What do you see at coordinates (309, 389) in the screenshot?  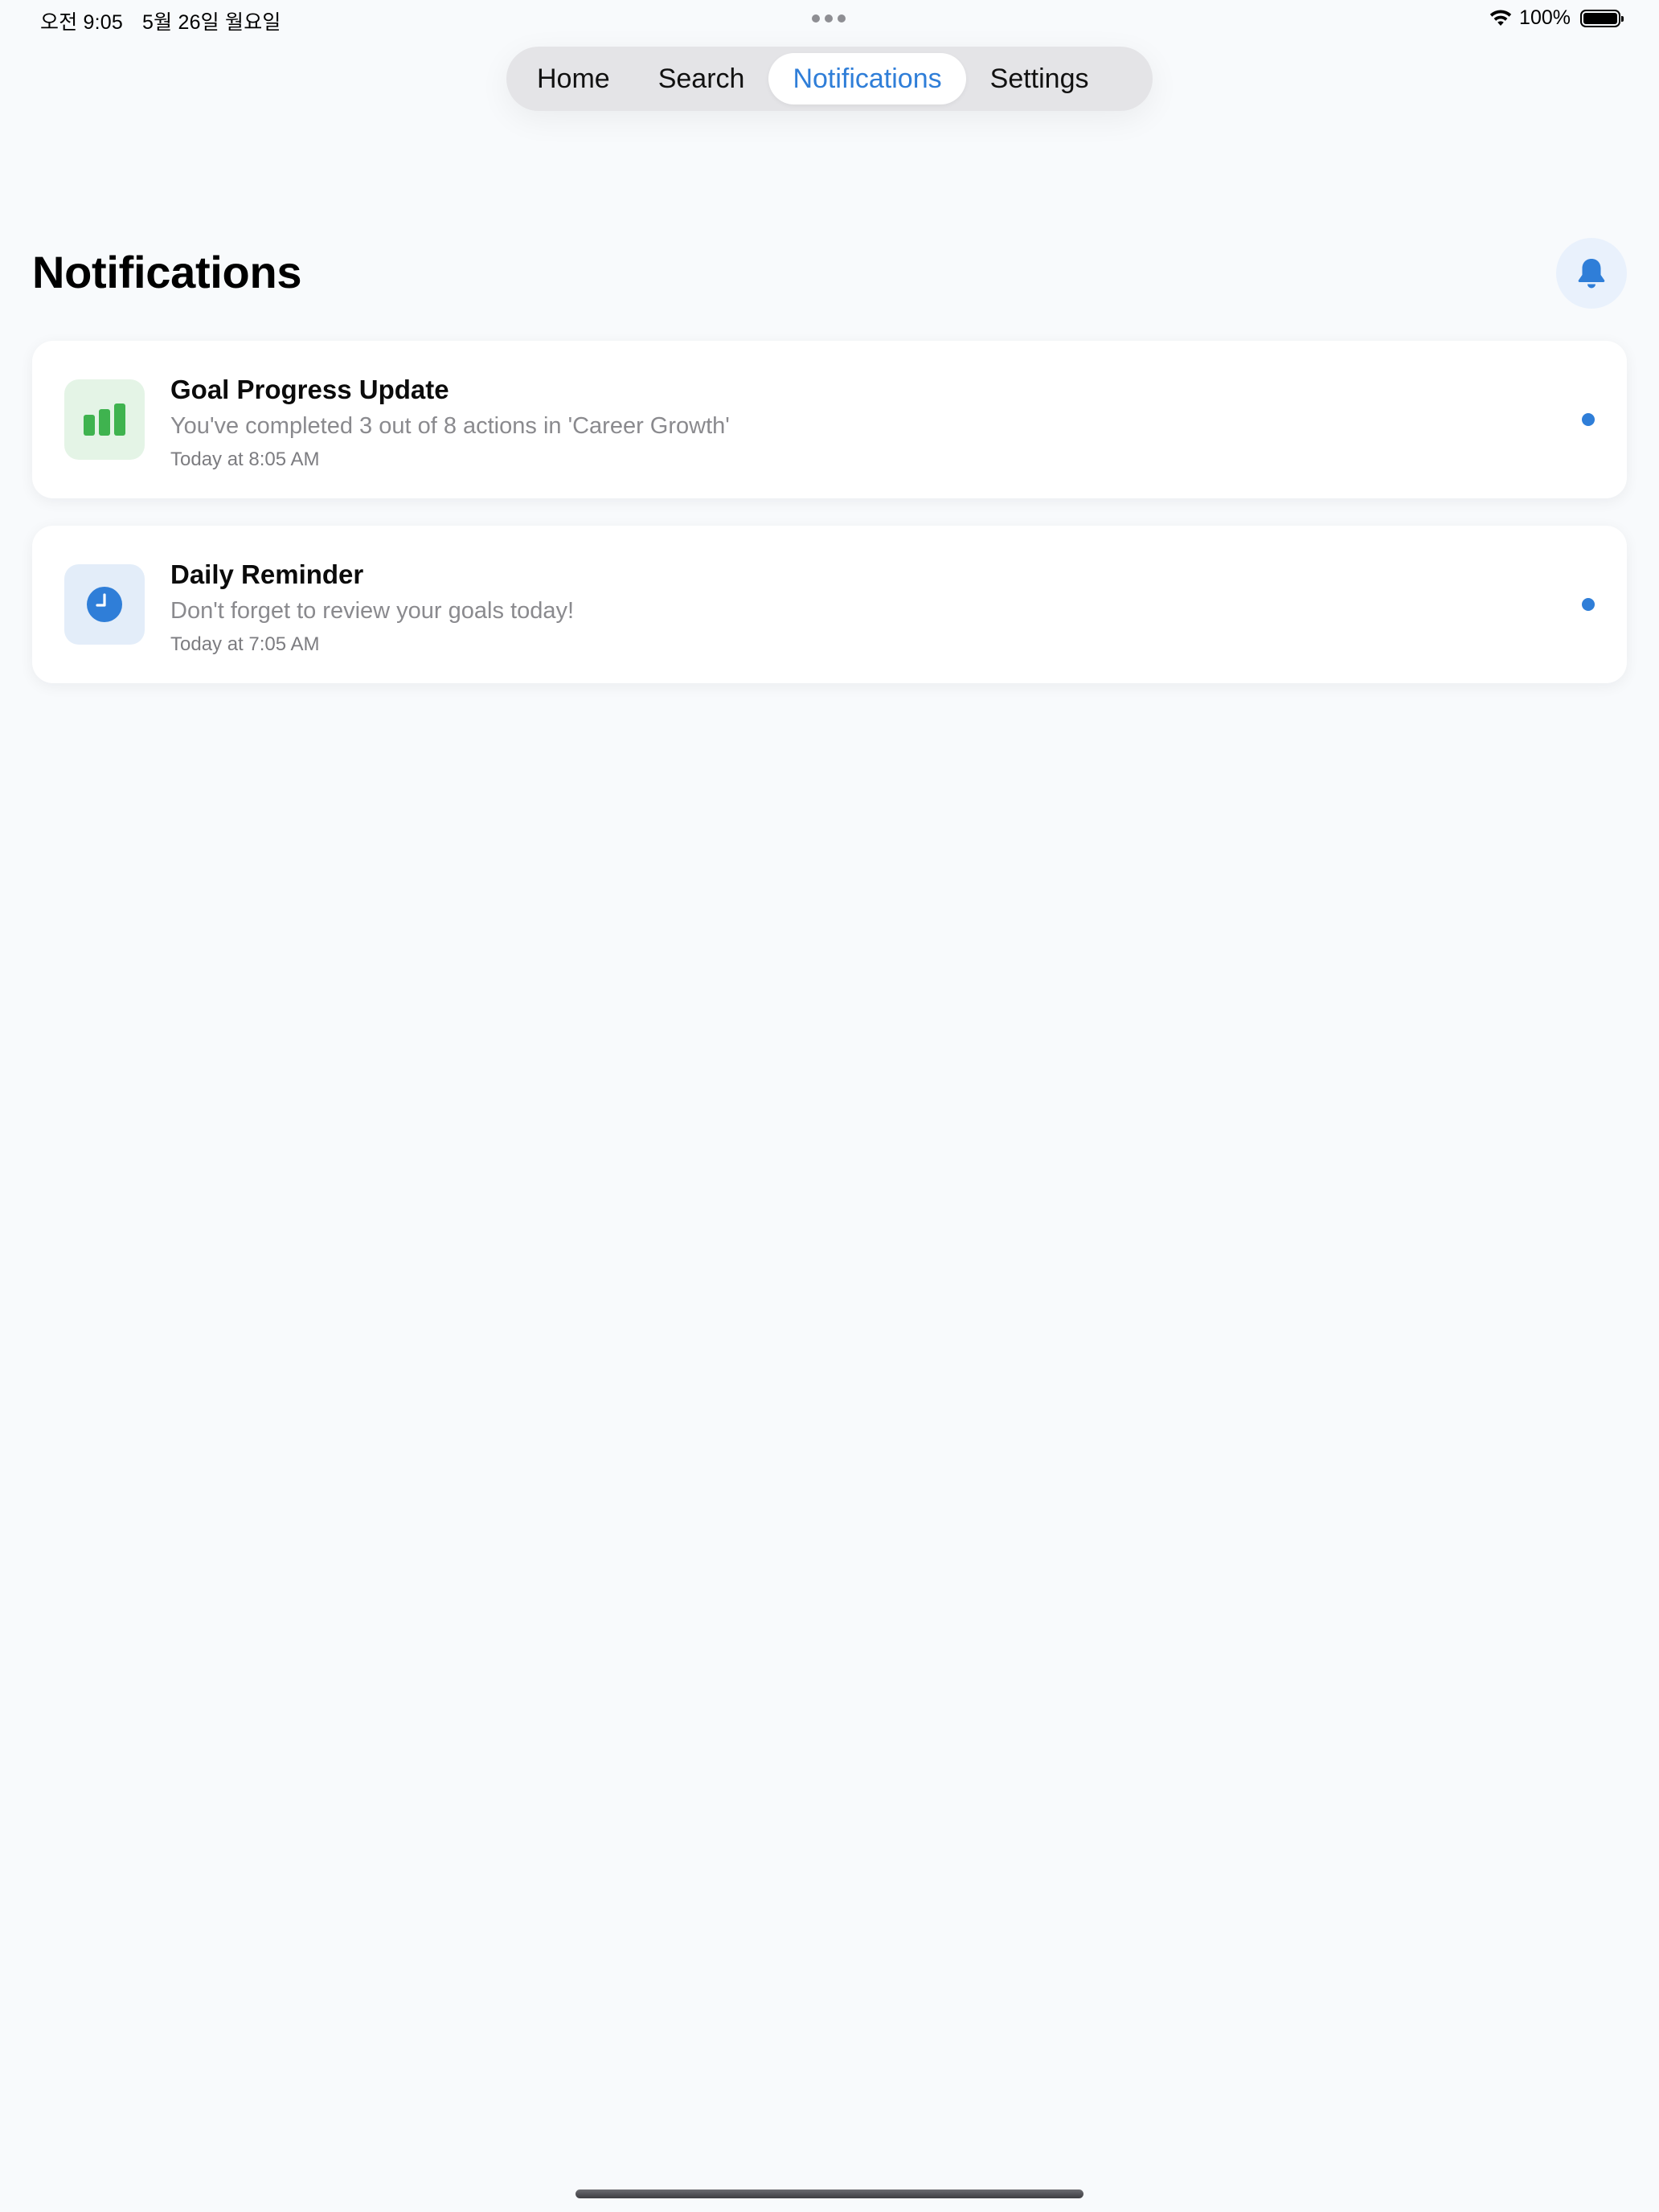 I see `notification-title: Goal Progress Update` at bounding box center [309, 389].